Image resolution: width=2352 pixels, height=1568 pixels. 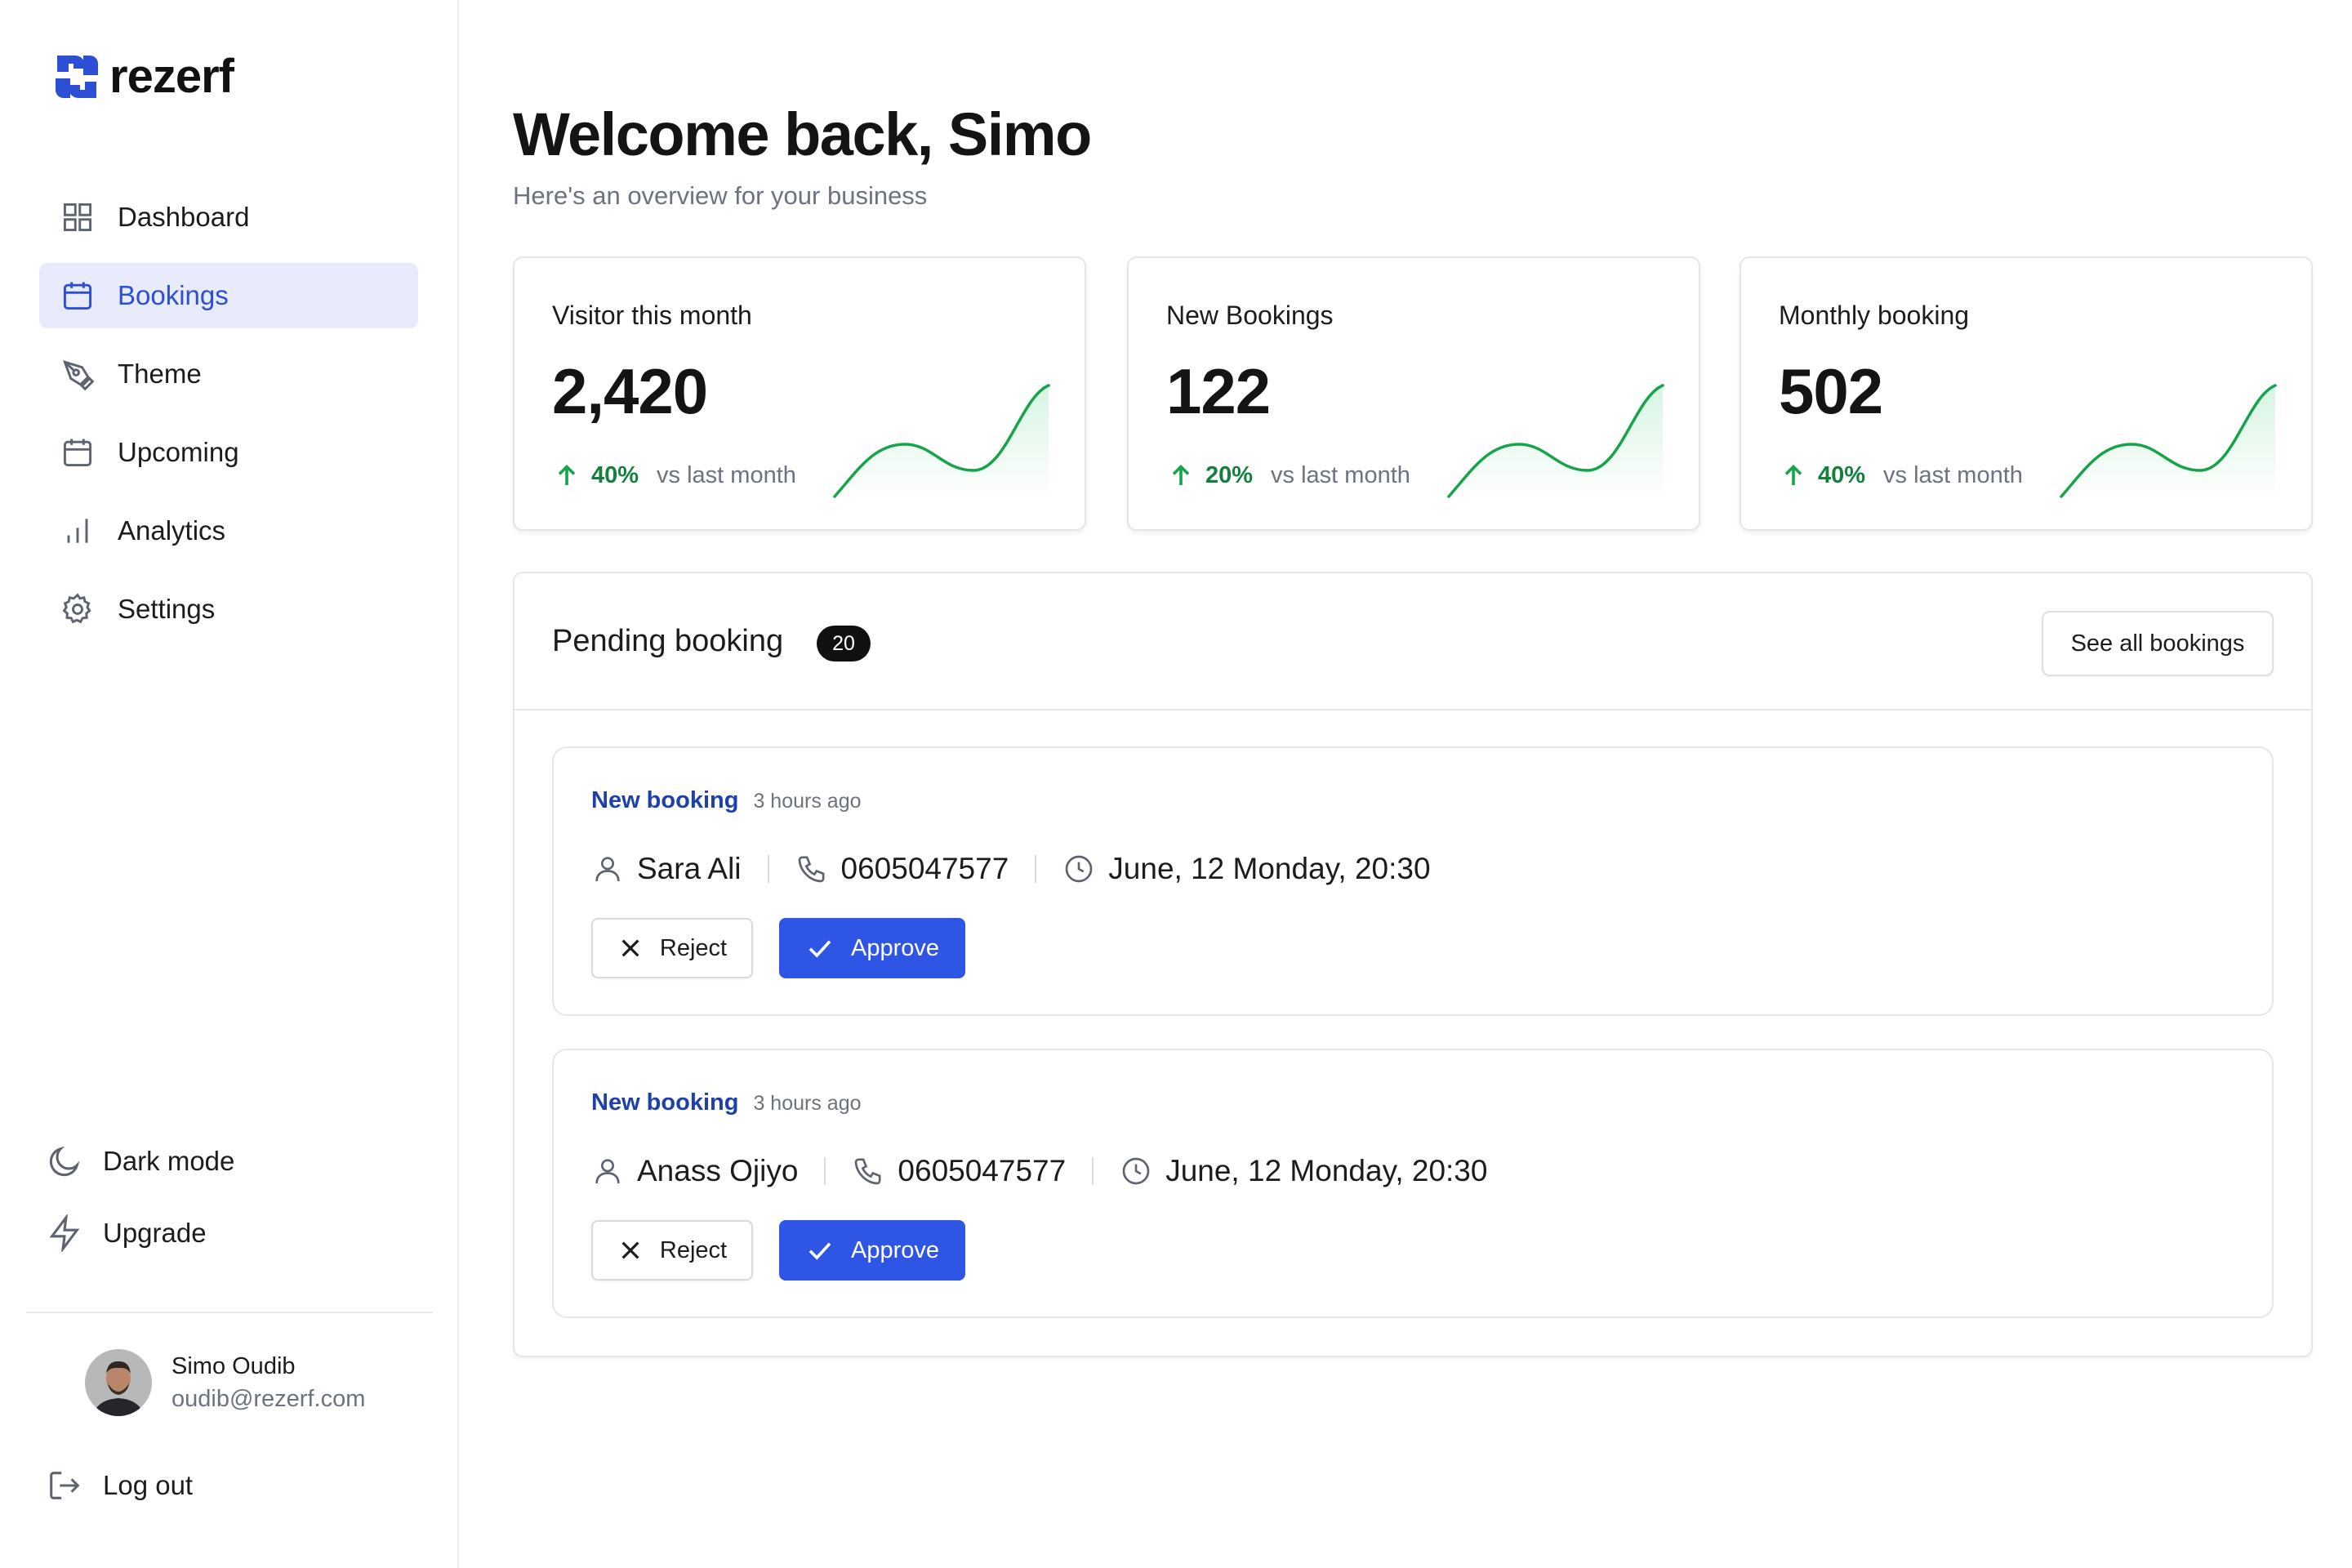 I want to click on stat-change: 20% vs last month, so click(x=1288, y=476).